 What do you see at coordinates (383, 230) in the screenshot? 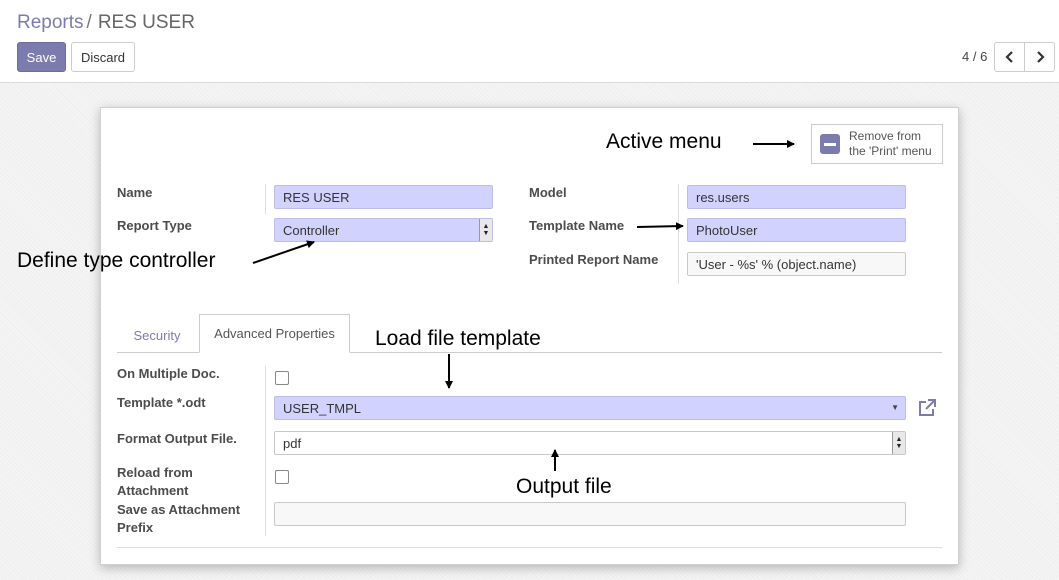
I see `report-type-select: Controller ▲ ▼` at bounding box center [383, 230].